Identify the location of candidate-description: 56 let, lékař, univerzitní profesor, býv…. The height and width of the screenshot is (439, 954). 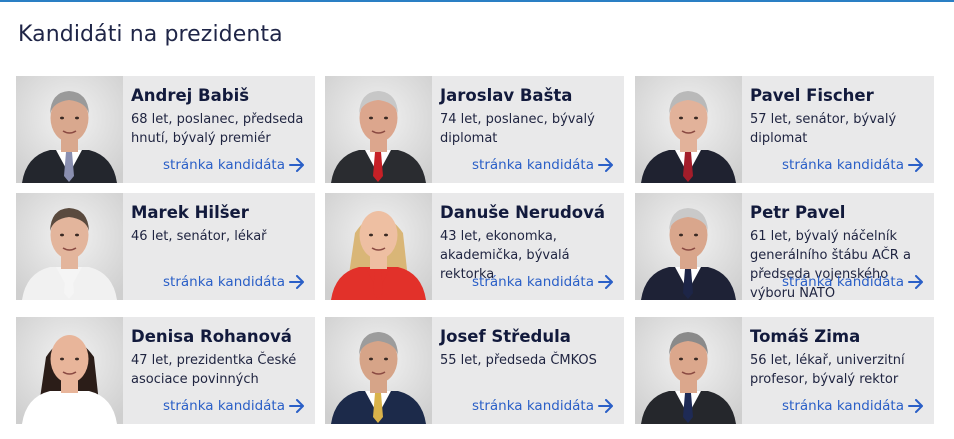
(827, 370).